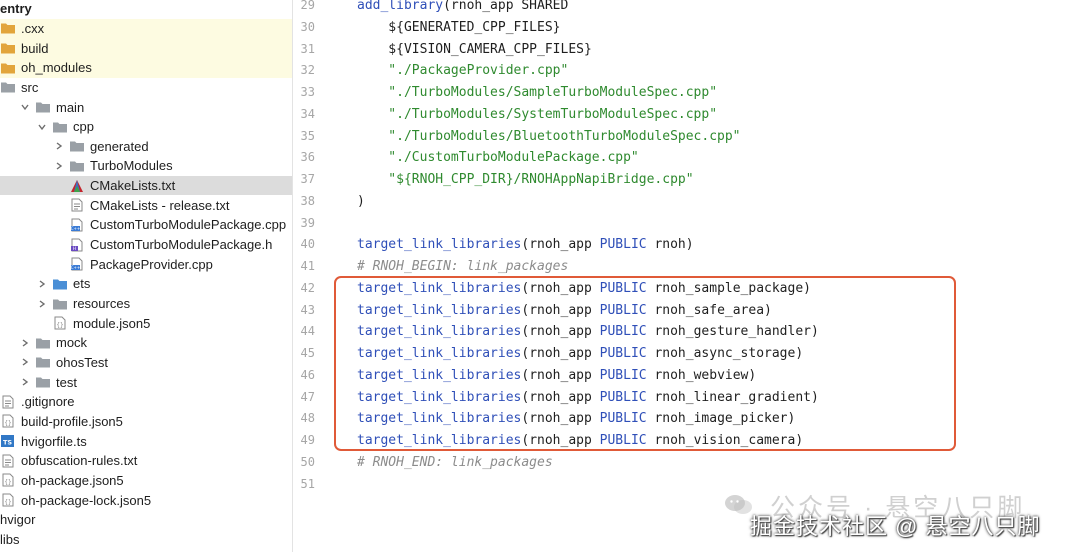  I want to click on tree-item-label: src, so click(30, 87).